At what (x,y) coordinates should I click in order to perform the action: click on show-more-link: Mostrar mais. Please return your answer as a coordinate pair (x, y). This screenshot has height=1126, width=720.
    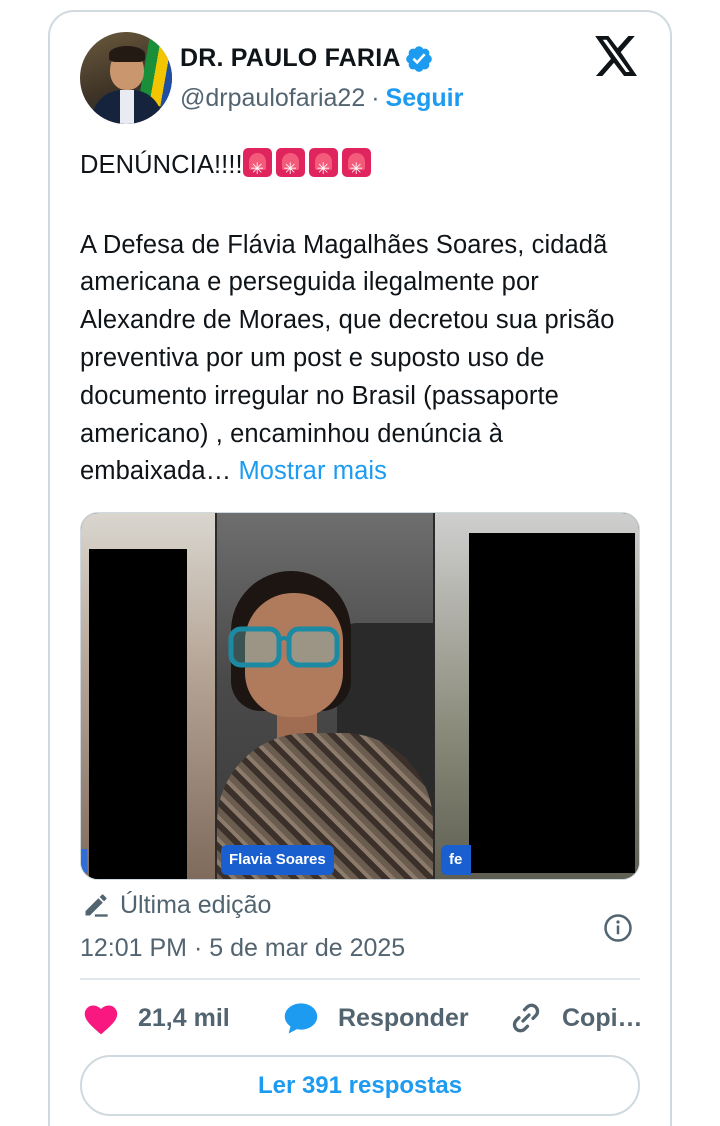
    Looking at the image, I should click on (312, 471).